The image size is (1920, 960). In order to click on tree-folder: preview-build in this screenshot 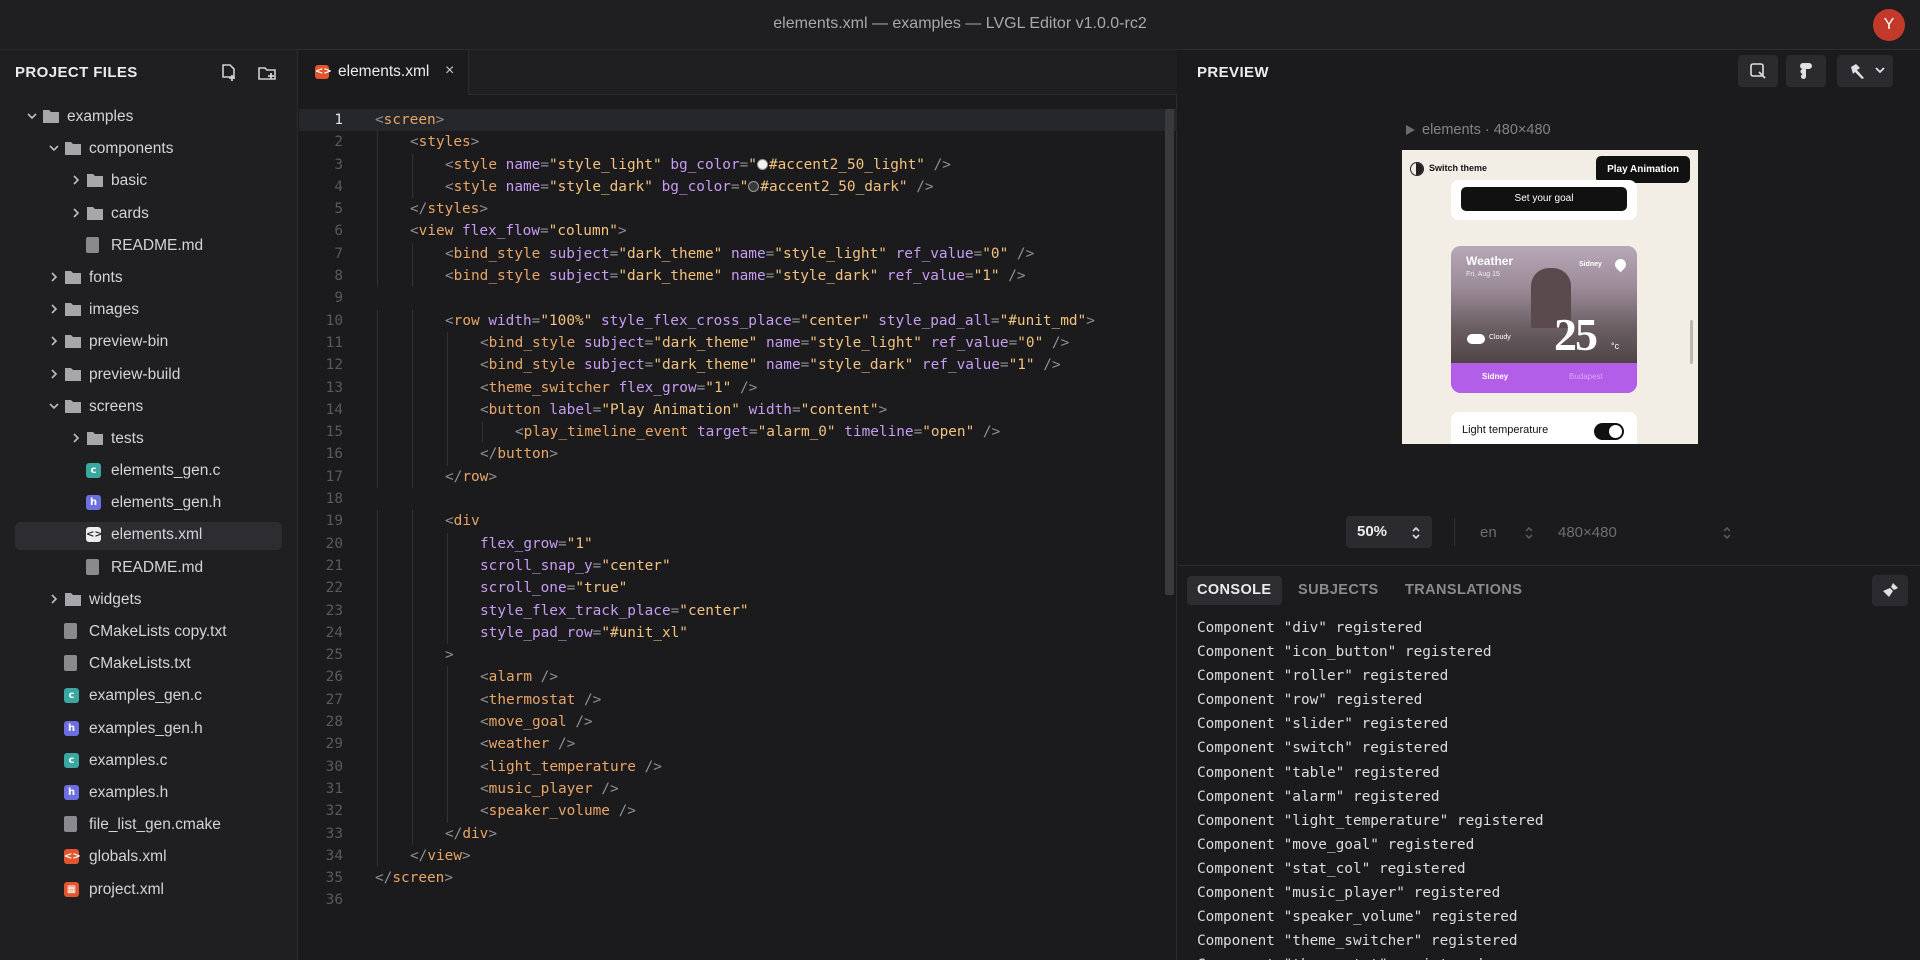, I will do `click(149, 375)`.